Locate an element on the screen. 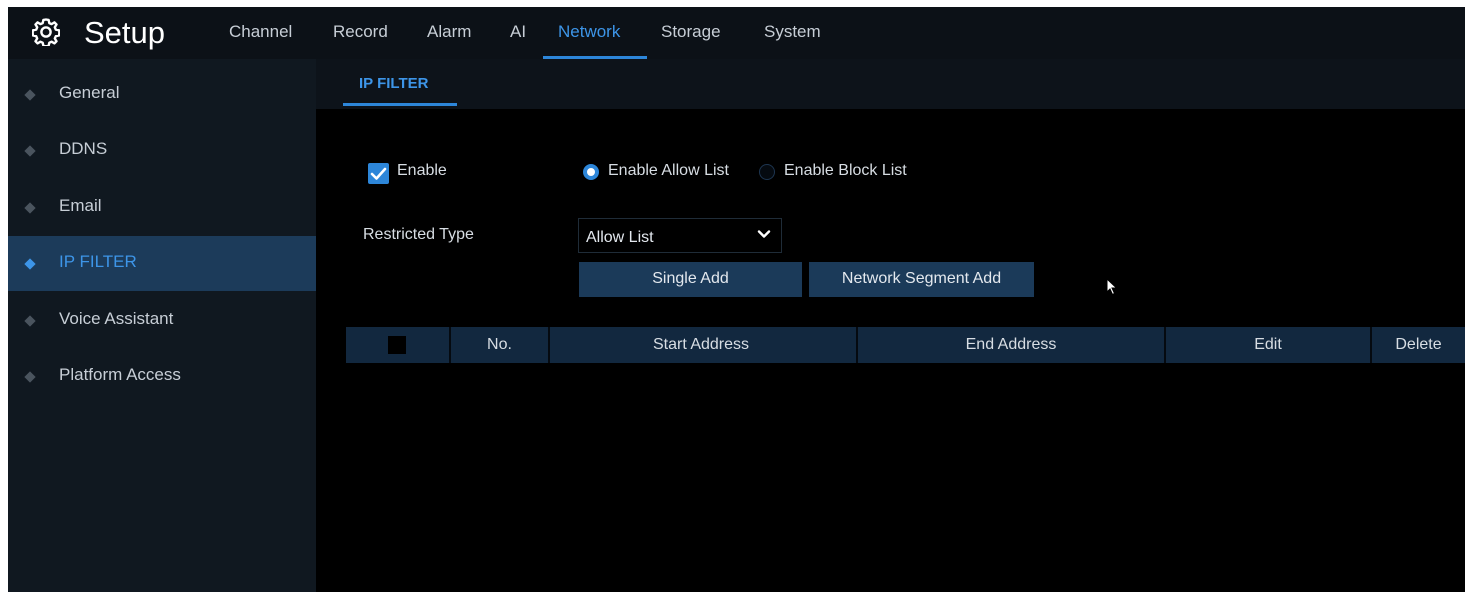 This screenshot has height=592, width=1465. sidebar-item-label: DDNS is located at coordinates (83, 148).